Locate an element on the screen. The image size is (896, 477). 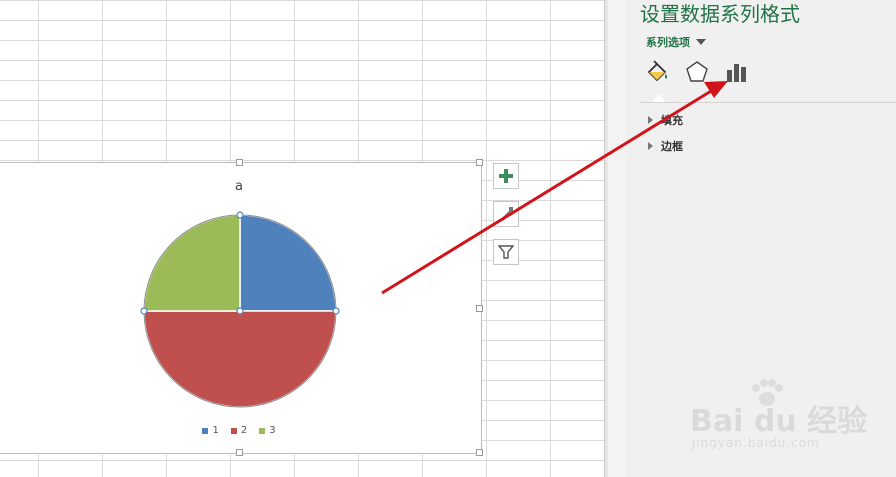
pane-title: 设置数据系列格式 is located at coordinates (720, 14).